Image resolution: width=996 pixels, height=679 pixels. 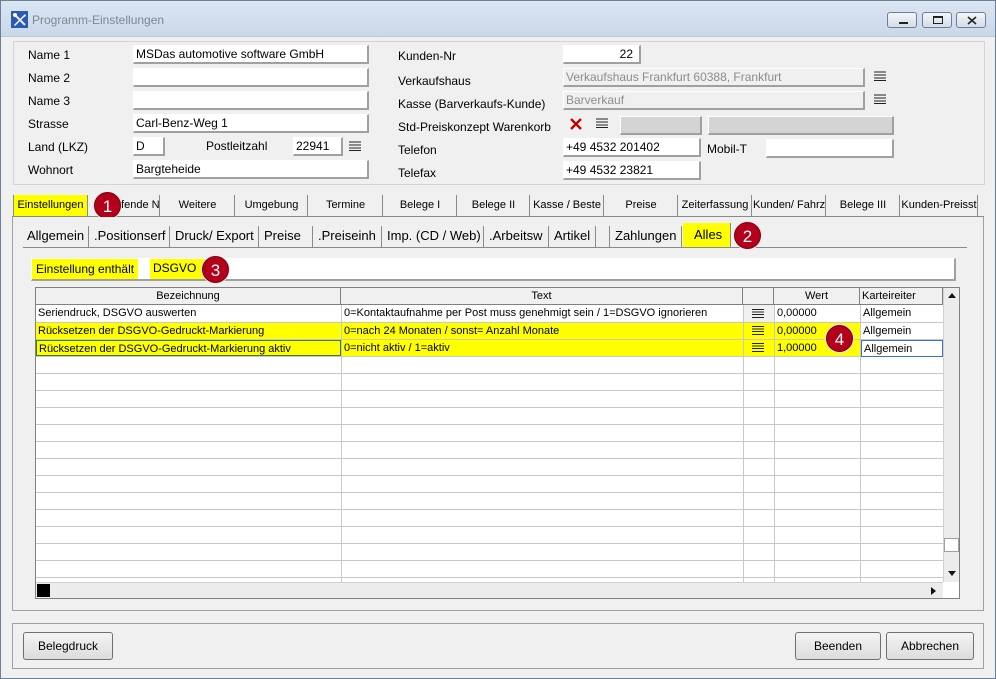 I want to click on cell-wert: 0,00000, so click(x=817, y=313).